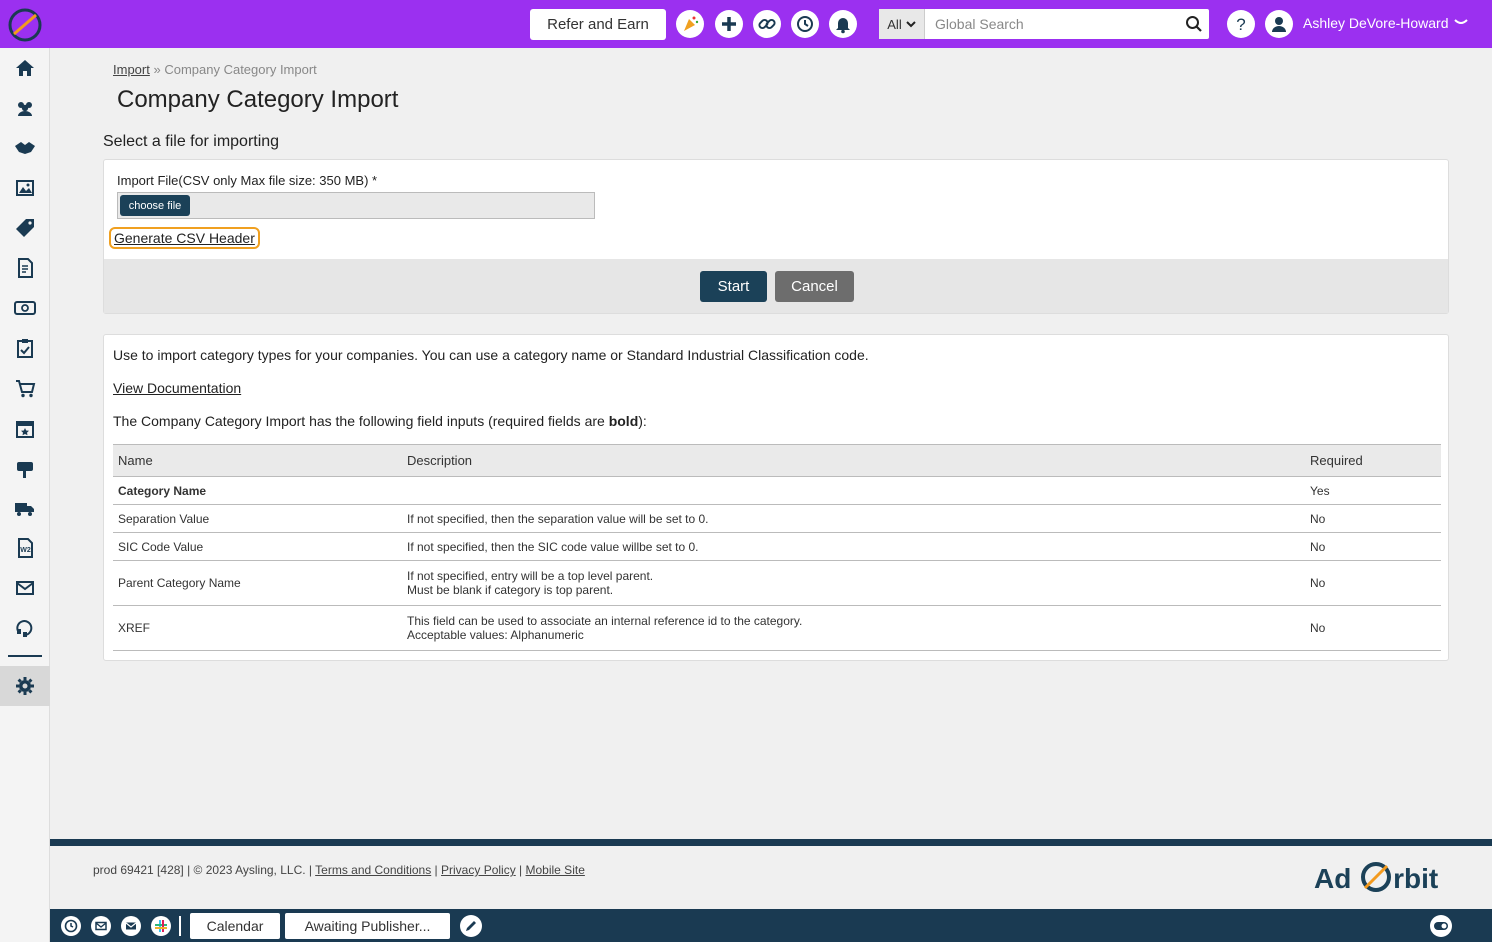  I want to click on sidebar: W2, so click(25, 495).